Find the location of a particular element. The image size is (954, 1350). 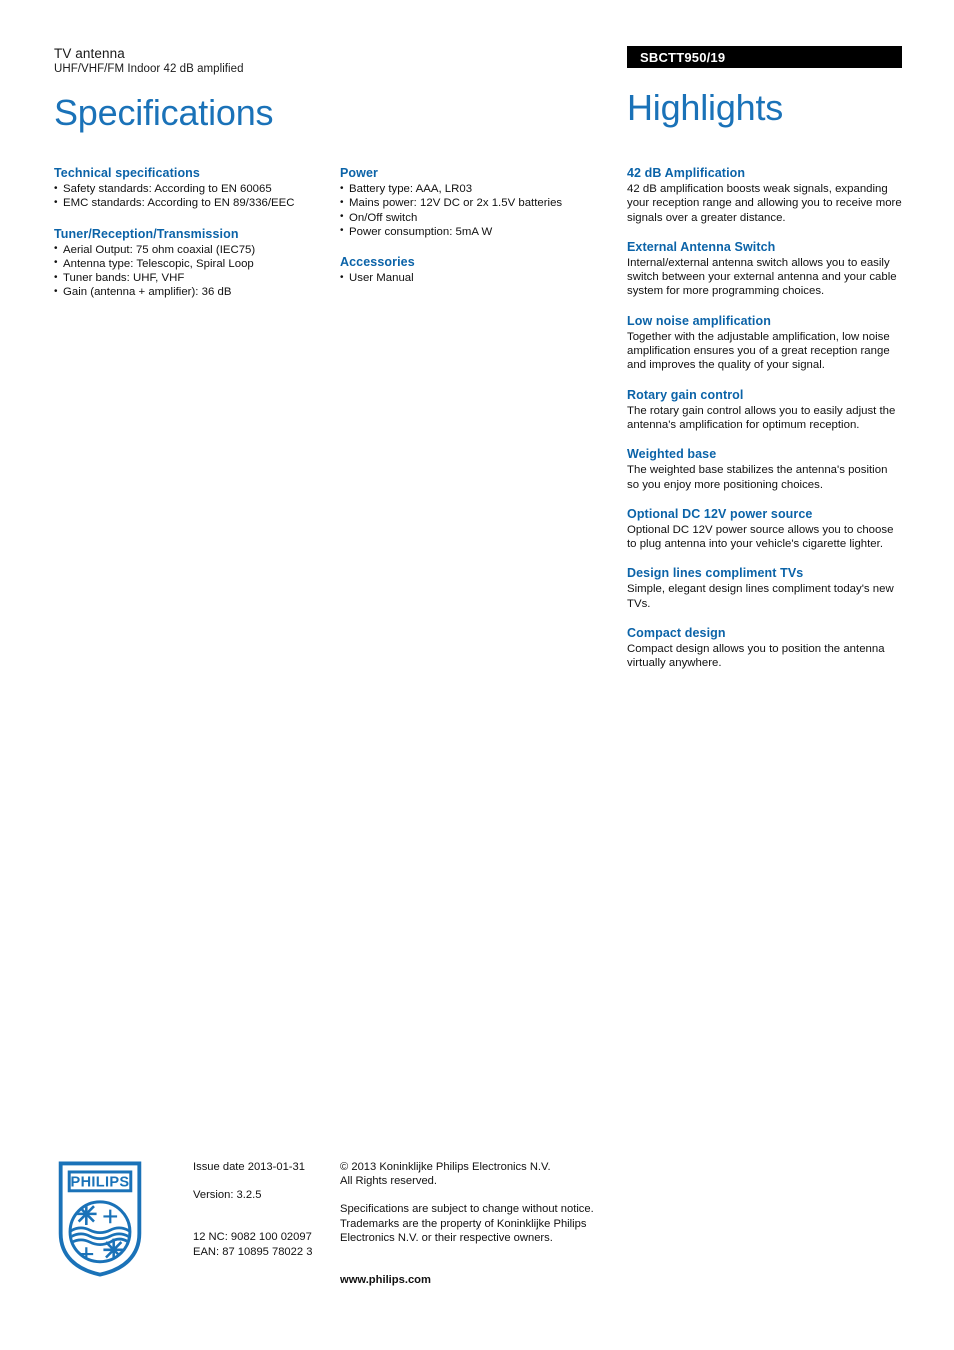

version: Version: 3.2.5 is located at coordinates (227, 1195).